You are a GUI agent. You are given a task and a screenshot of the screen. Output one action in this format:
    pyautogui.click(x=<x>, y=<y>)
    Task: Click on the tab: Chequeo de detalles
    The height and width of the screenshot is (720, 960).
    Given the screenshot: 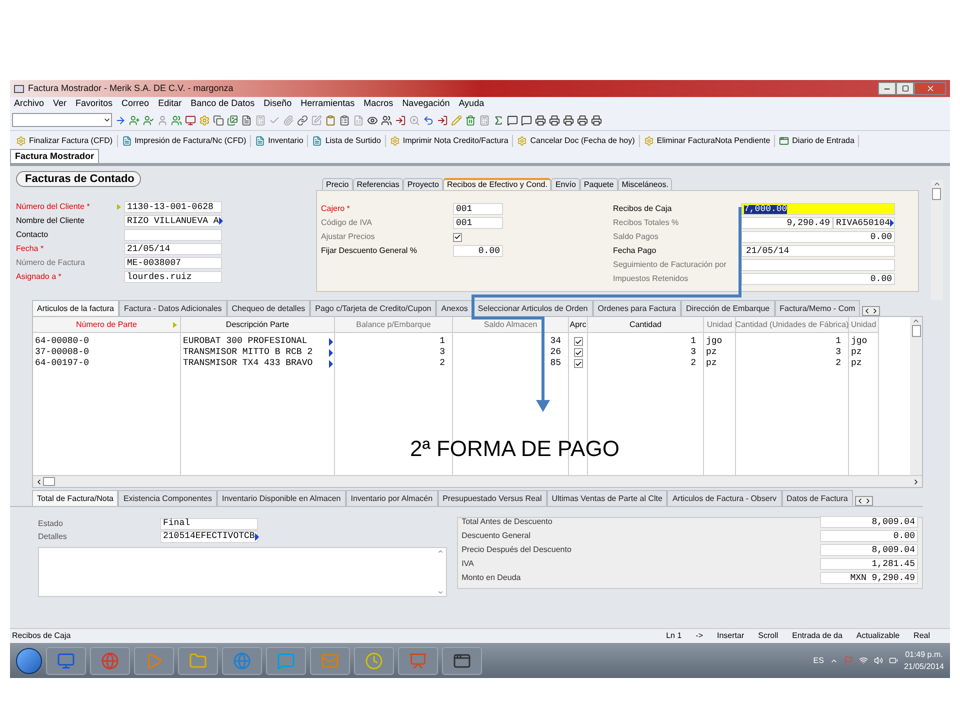 What is the action you would take?
    pyautogui.click(x=268, y=308)
    